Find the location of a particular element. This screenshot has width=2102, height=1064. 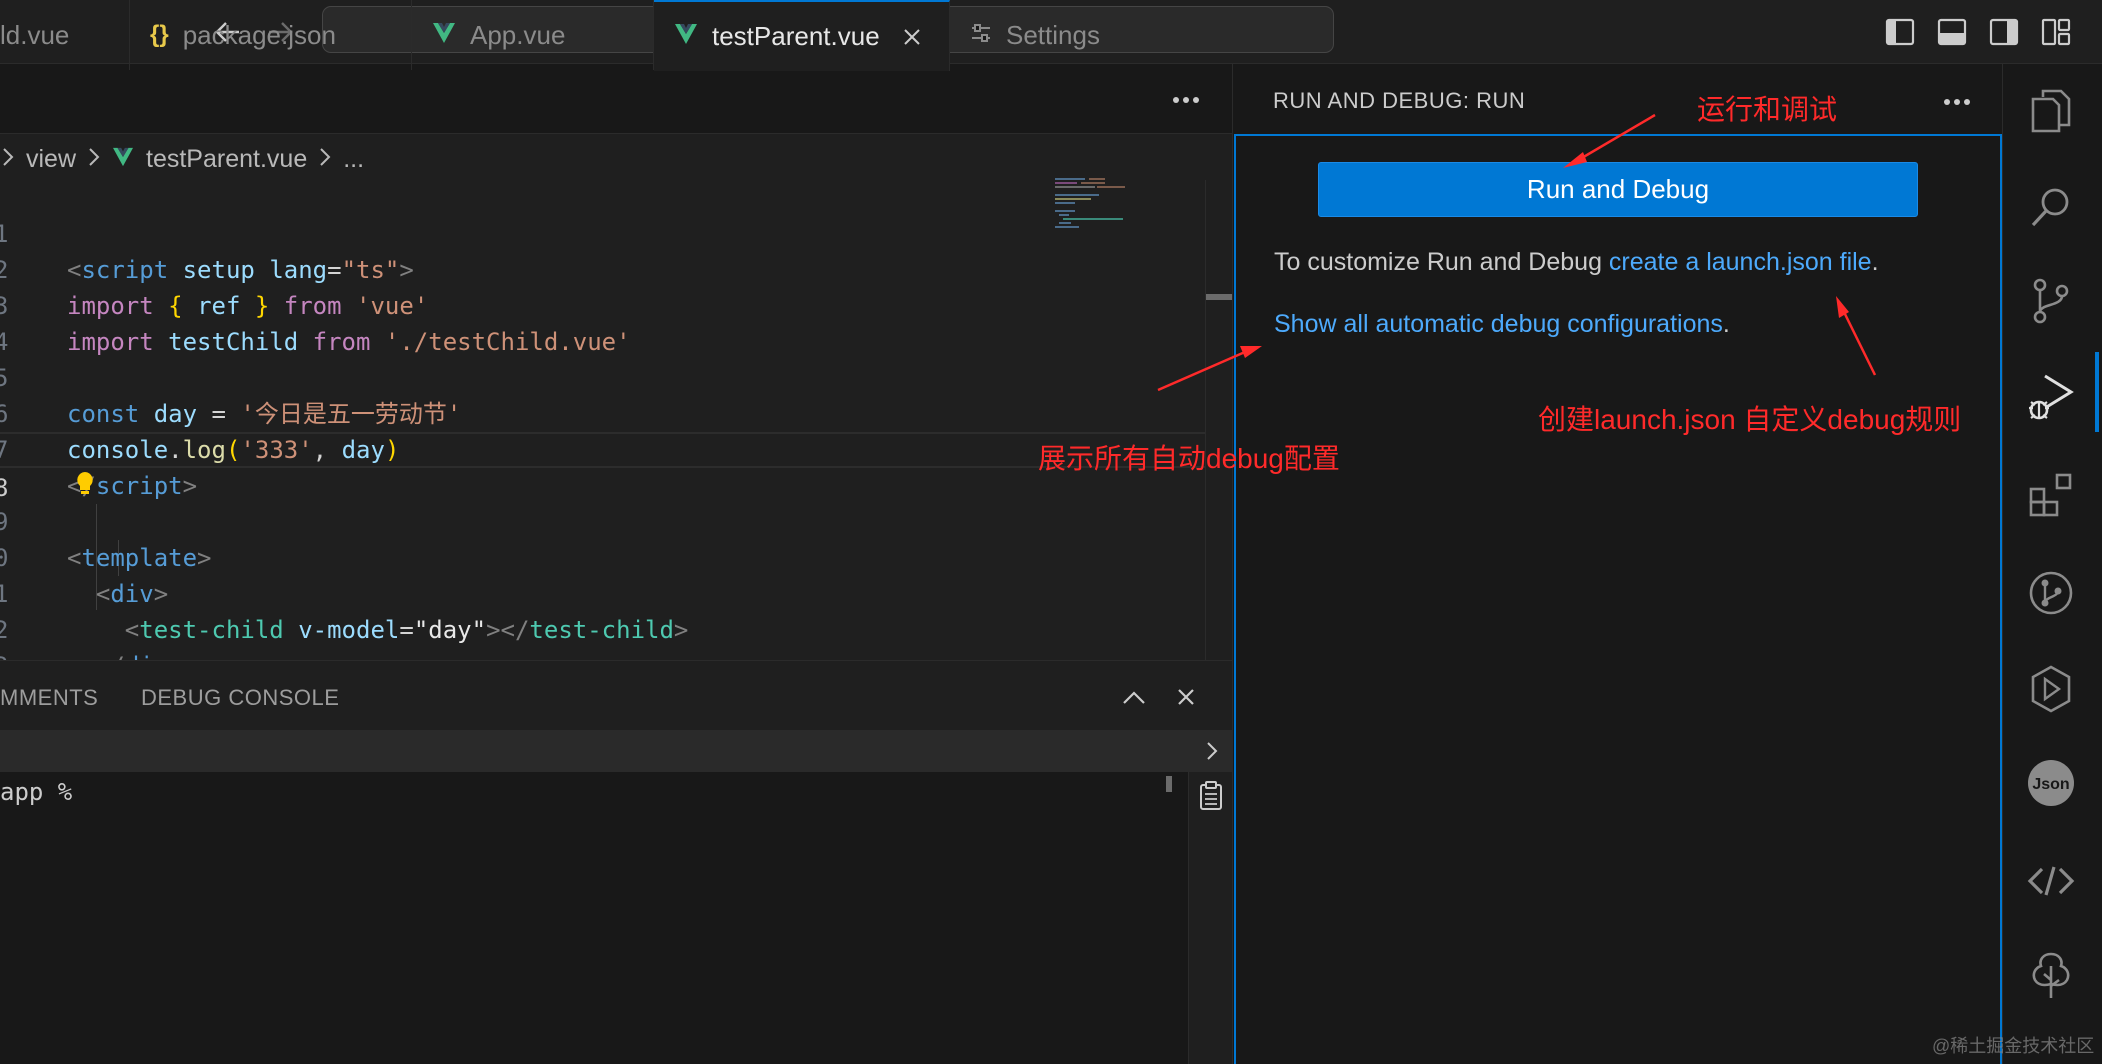

tab-test-parent-vue: testParent.vue is located at coordinates (802, 35).